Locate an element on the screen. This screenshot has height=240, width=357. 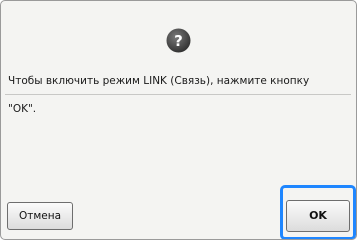
question-icon: ? is located at coordinates (178, 40).